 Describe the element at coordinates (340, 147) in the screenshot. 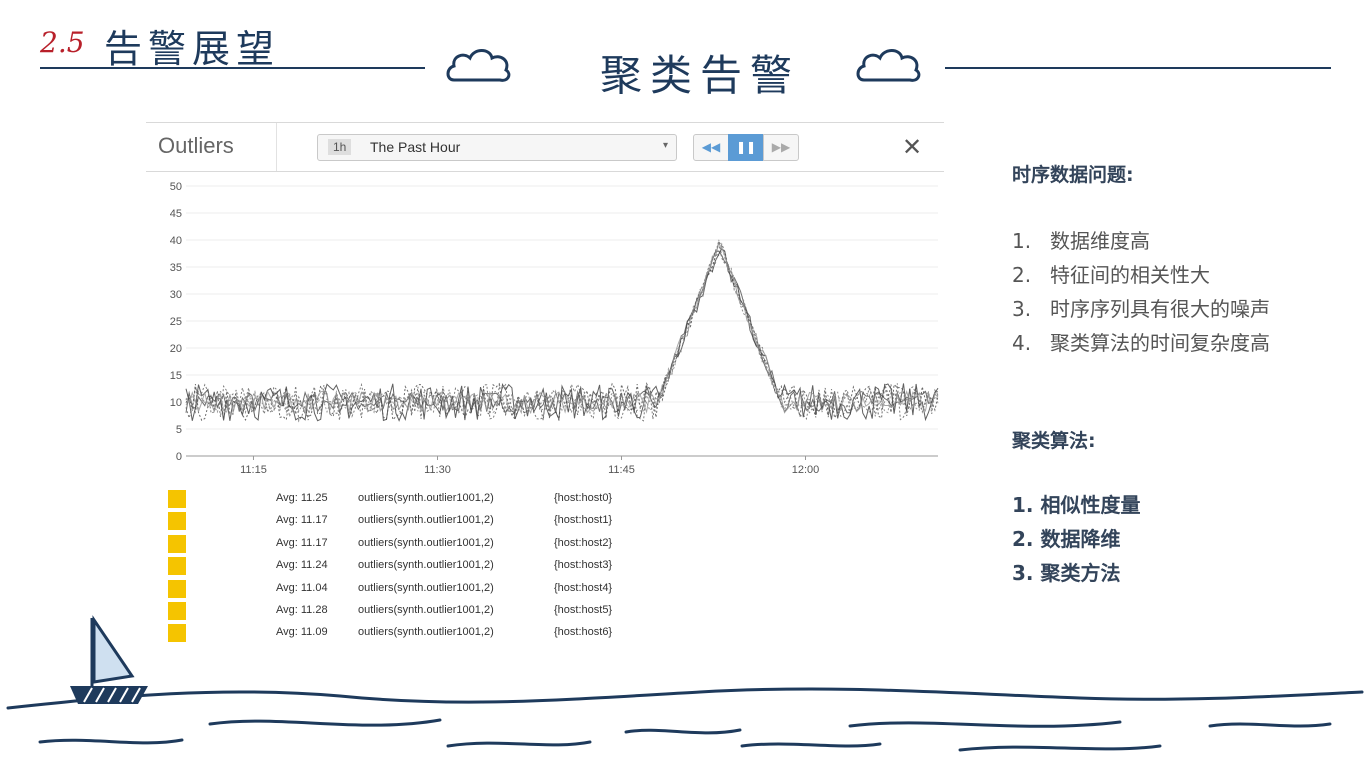

I see `range-badge: 1h` at that location.